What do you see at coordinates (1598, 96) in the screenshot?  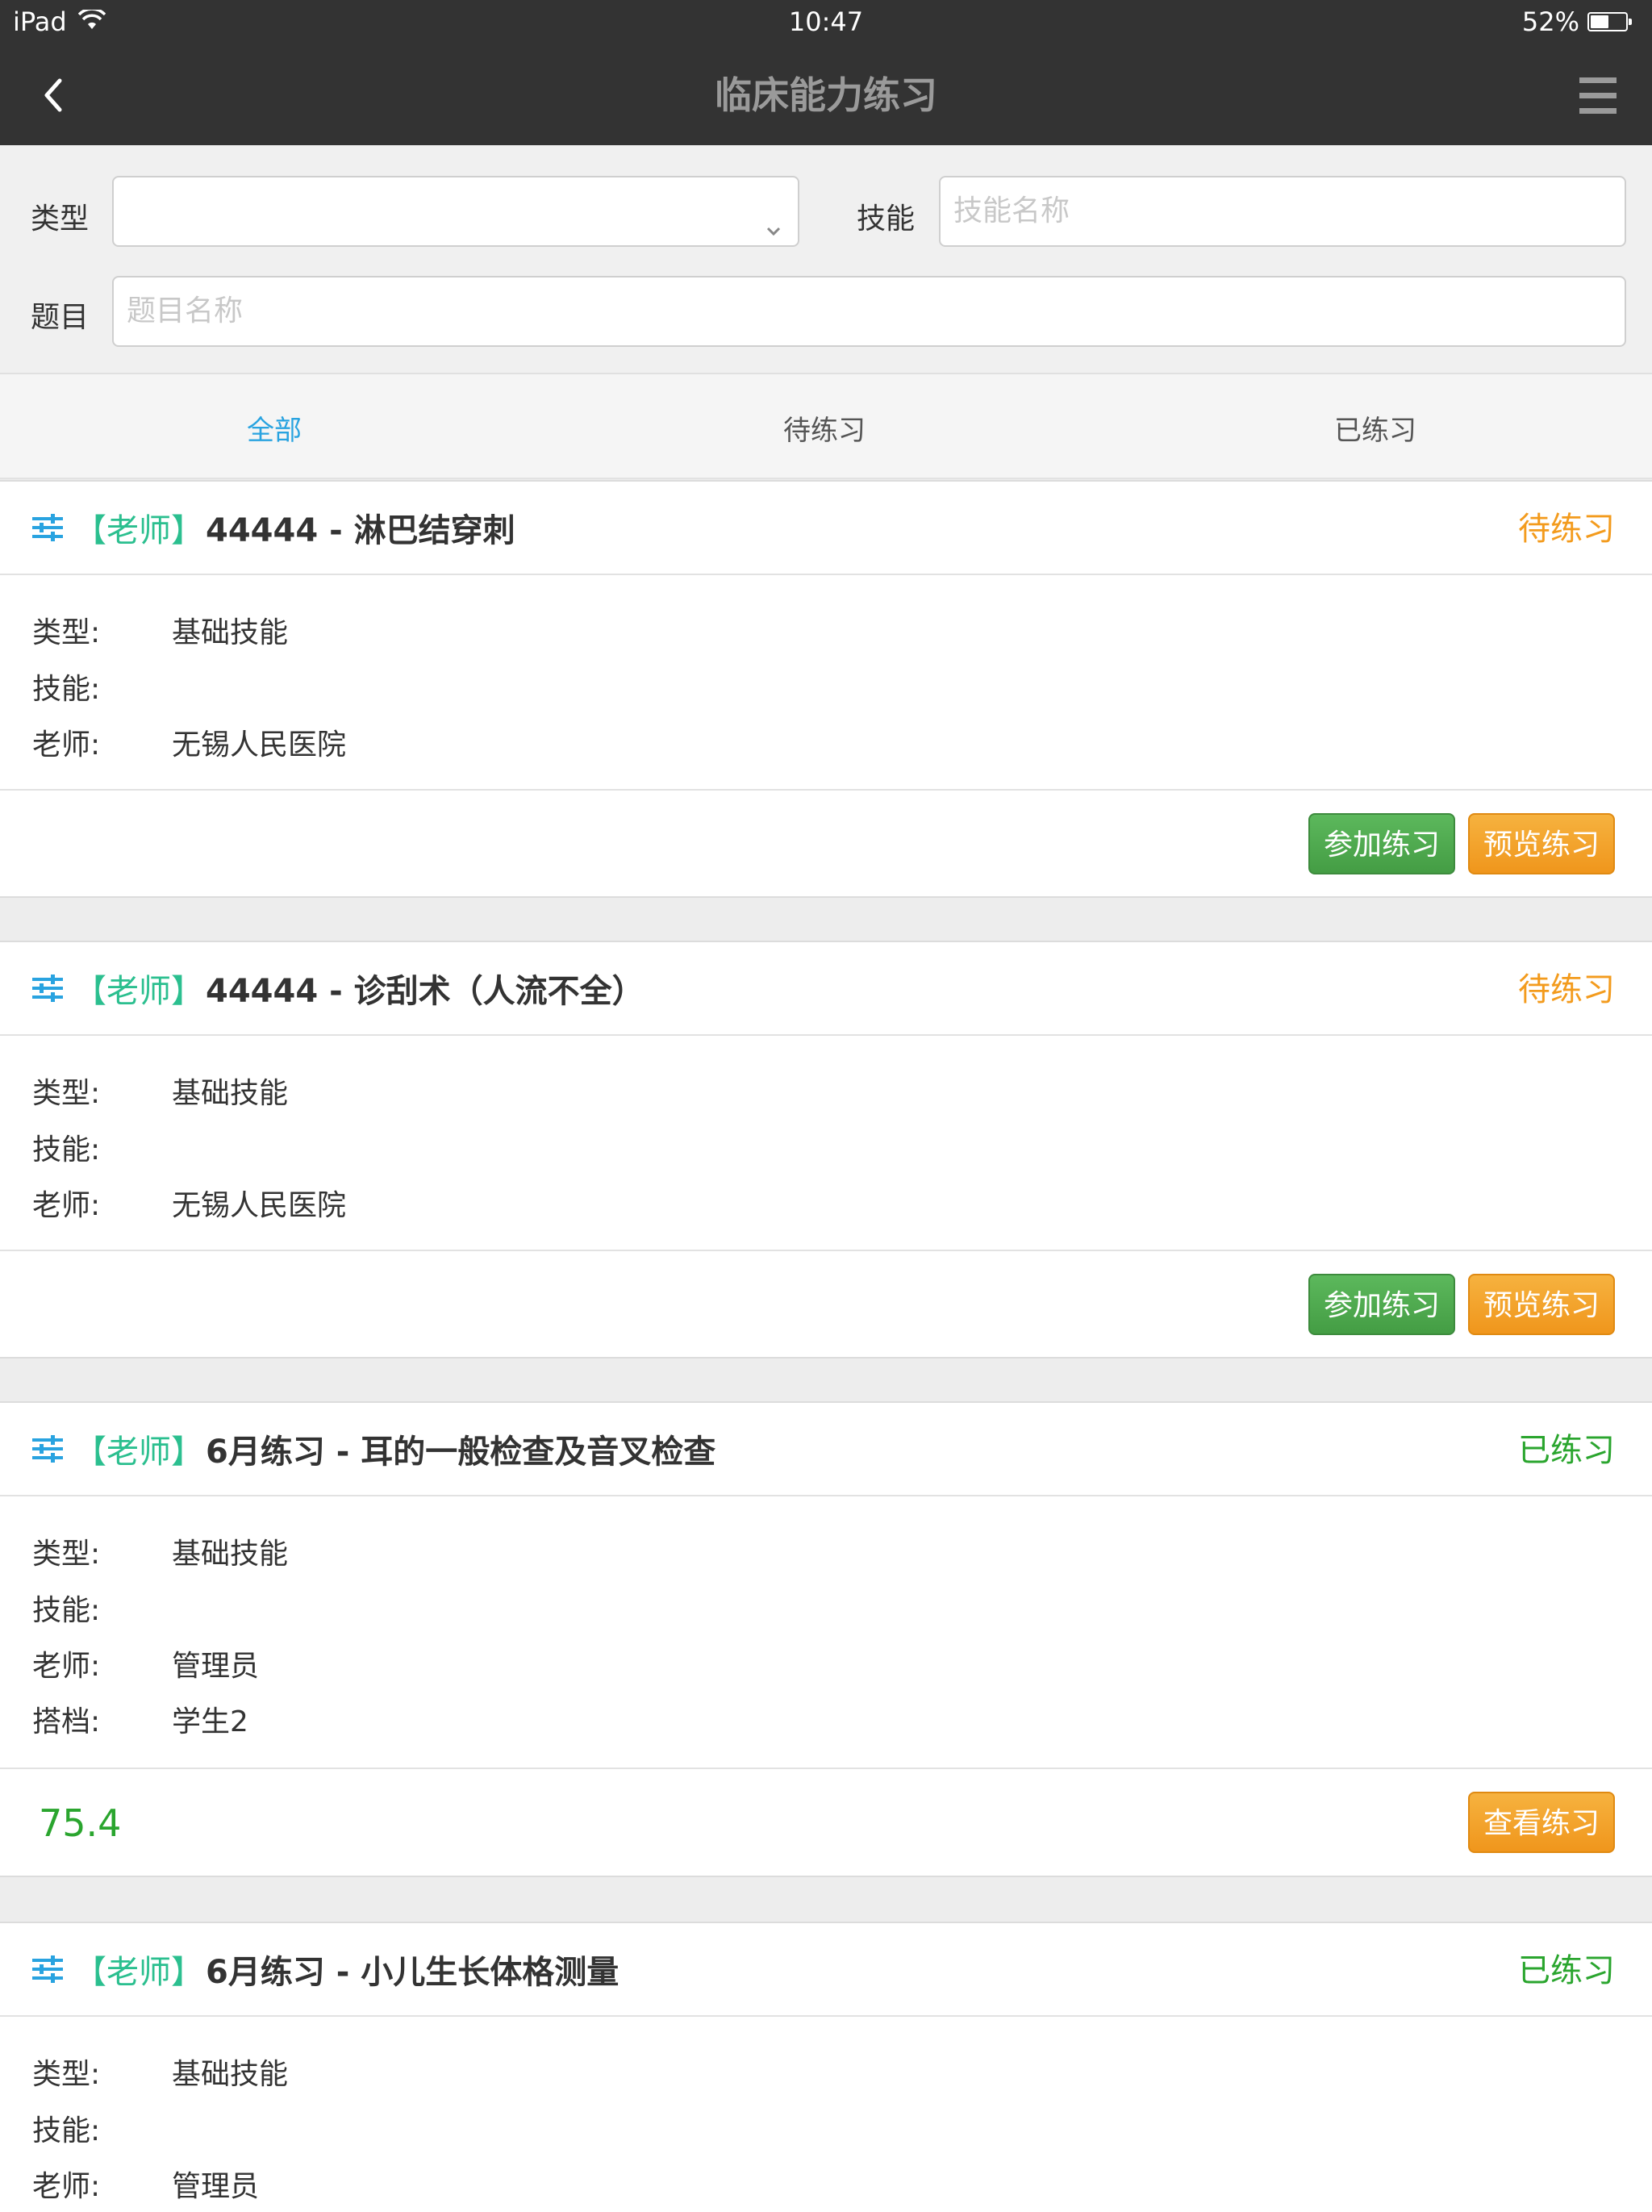 I see `menu-icon` at bounding box center [1598, 96].